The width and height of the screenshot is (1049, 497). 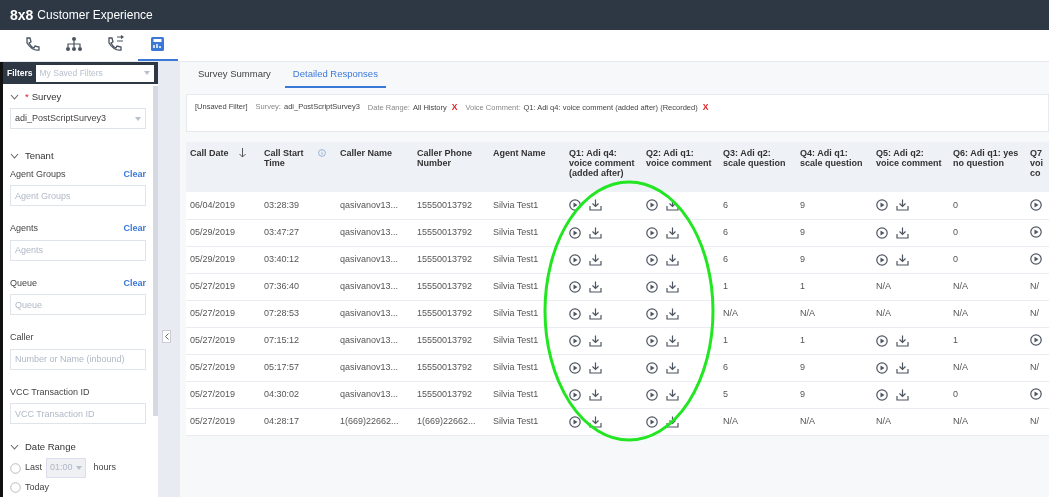 What do you see at coordinates (335, 75) in the screenshot?
I see `tab: Detailed Responses` at bounding box center [335, 75].